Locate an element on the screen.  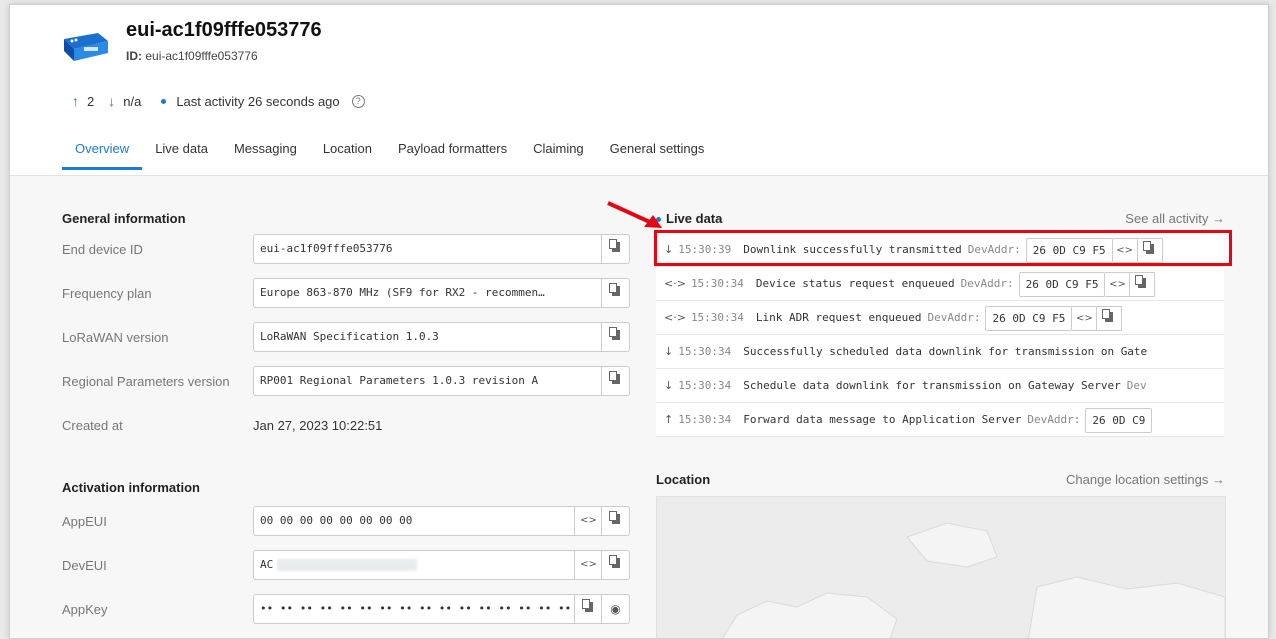
location-map is located at coordinates (941, 567).